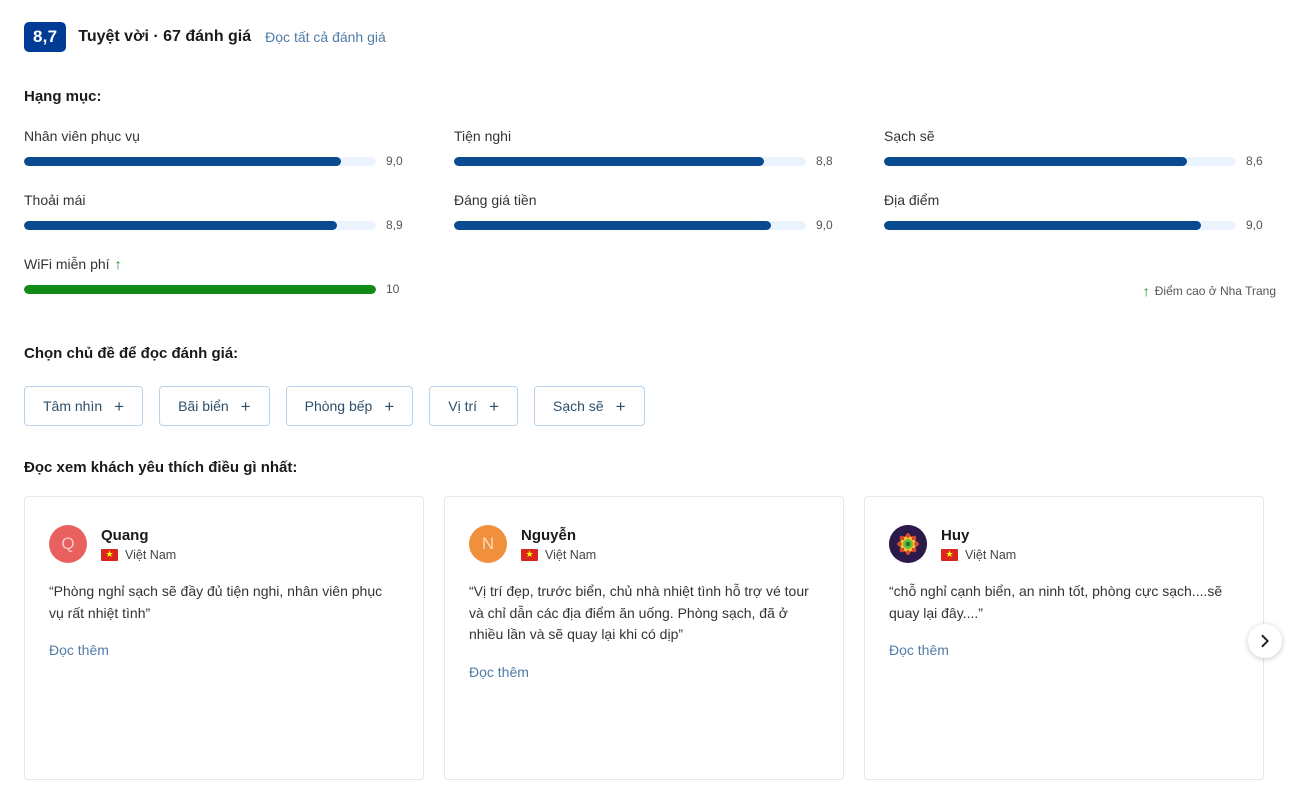 The height and width of the screenshot is (800, 1300). What do you see at coordinates (578, 406) in the screenshot?
I see `topic-chip-label: Sạch sẽ` at bounding box center [578, 406].